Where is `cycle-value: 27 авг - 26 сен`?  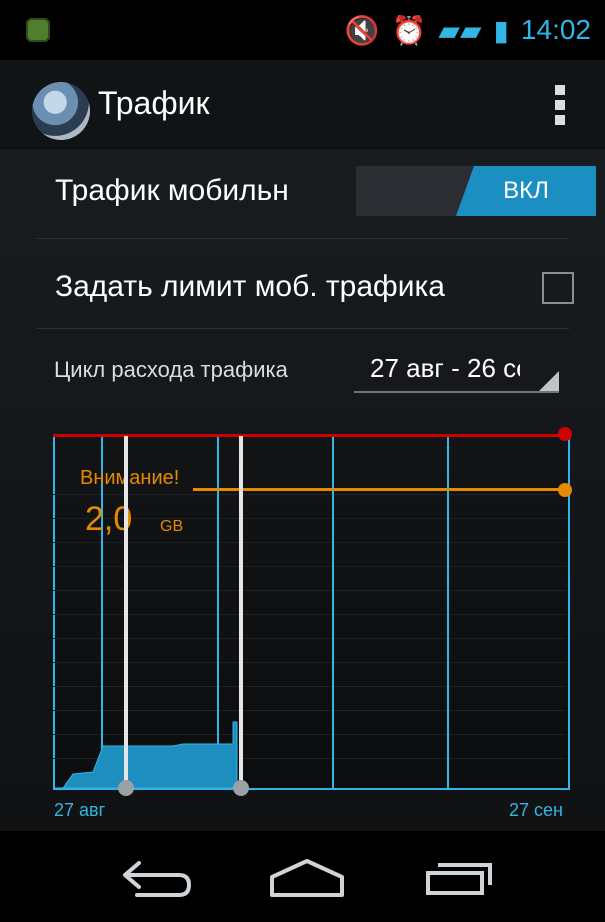
cycle-value: 27 авг - 26 сен is located at coordinates (445, 368).